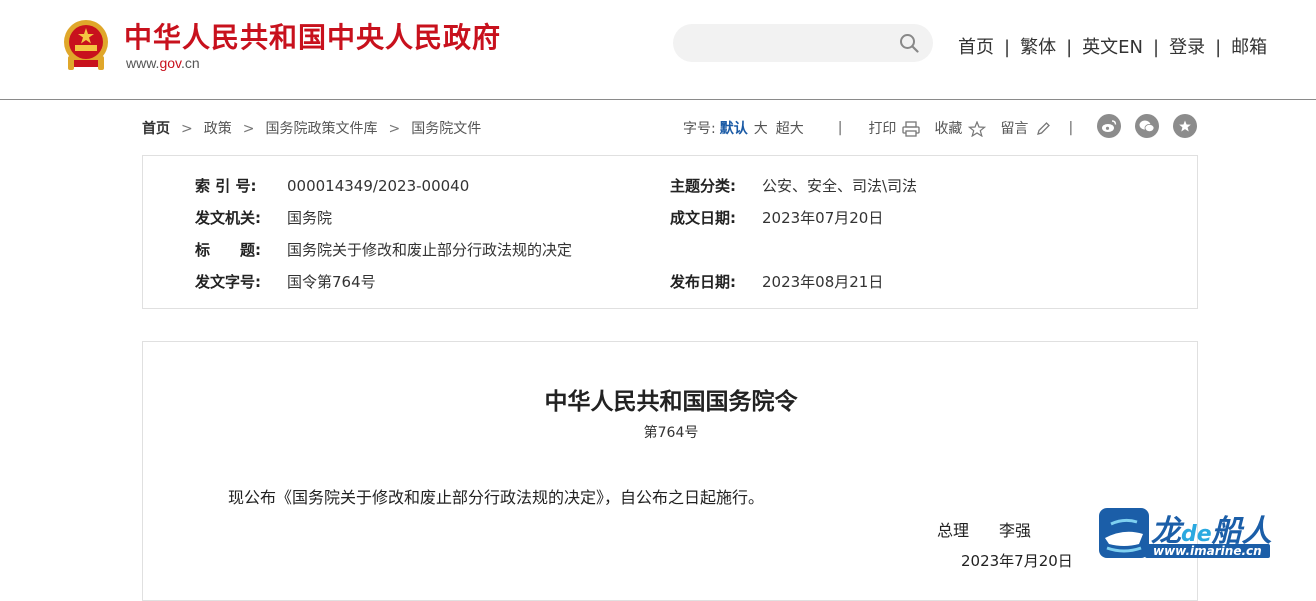 The height and width of the screenshot is (601, 1316). I want to click on site-url-prefix: www., so click(143, 63).